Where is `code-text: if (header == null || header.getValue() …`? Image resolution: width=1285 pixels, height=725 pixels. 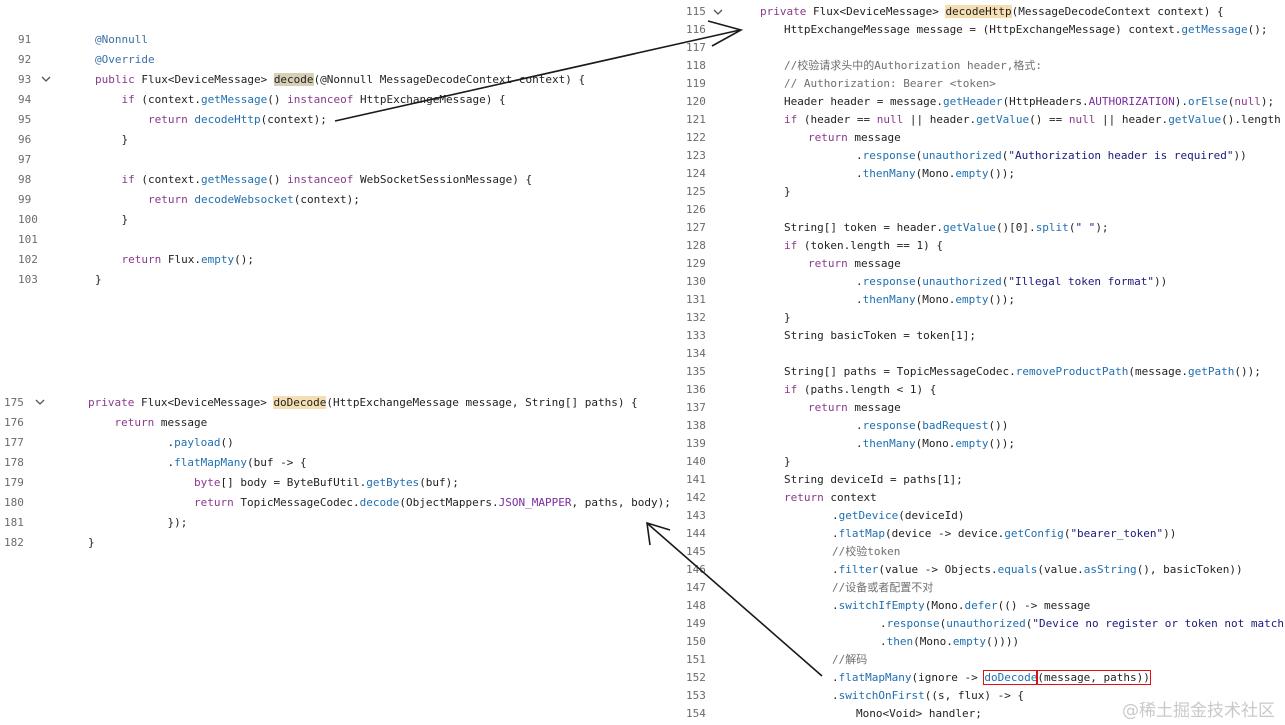
code-text: if (header == null || header.getValue() … is located at coordinates (1034, 120).